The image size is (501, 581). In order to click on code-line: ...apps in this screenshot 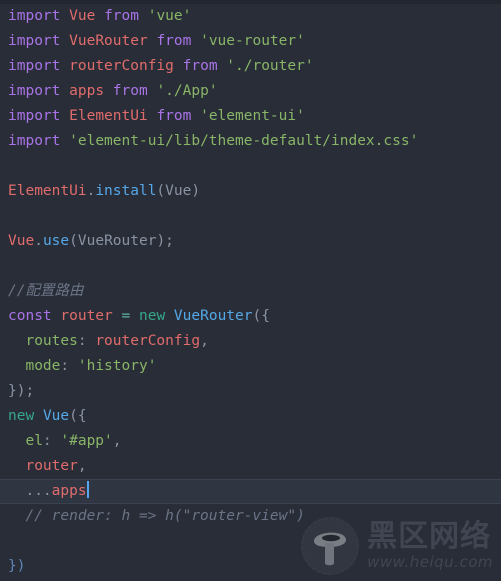, I will do `click(250, 491)`.